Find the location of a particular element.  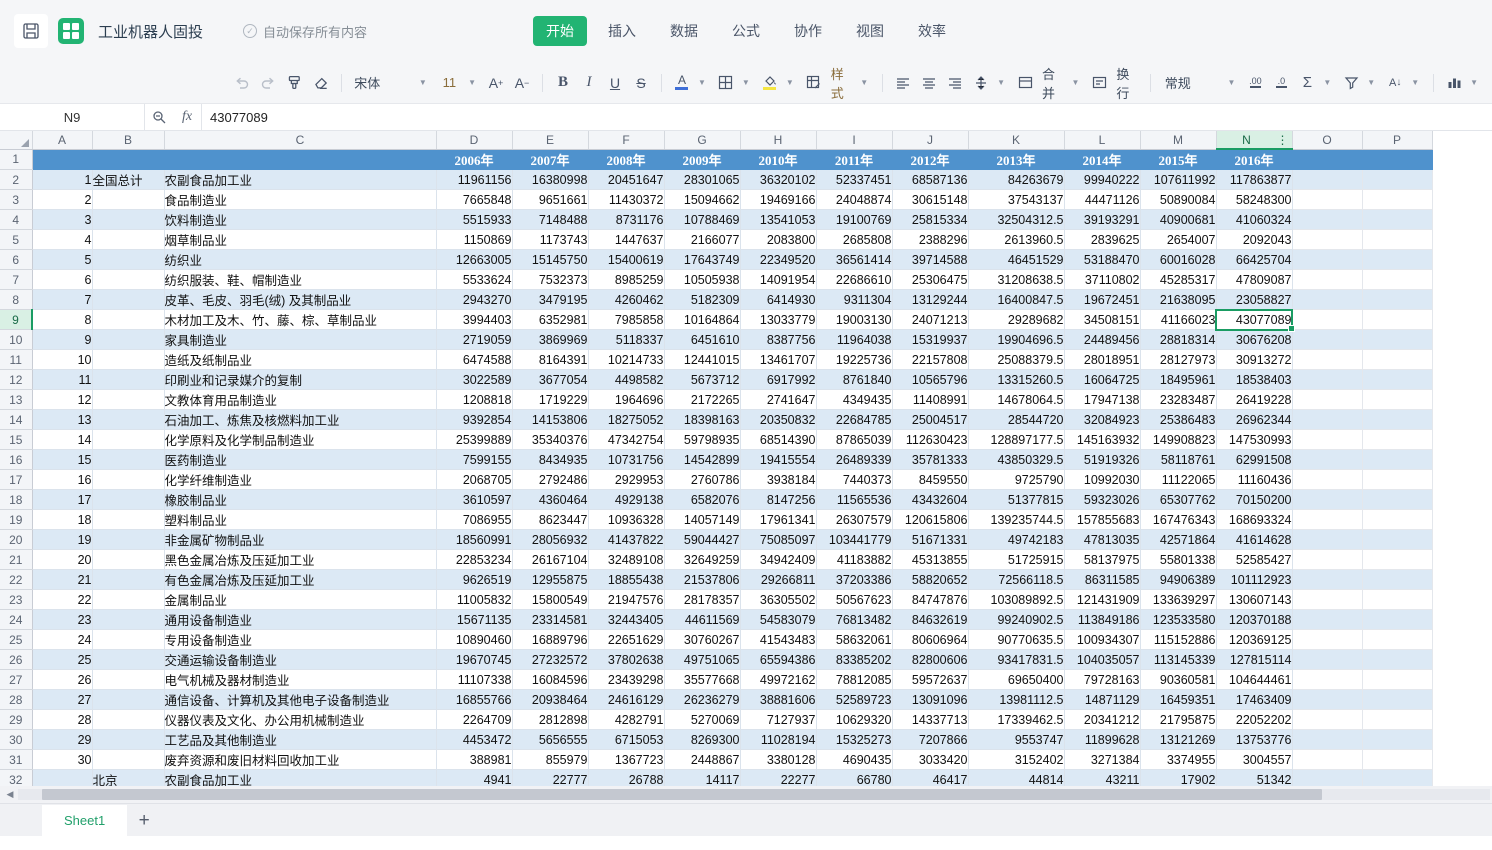

cell-C17: 化学纤维制造业 is located at coordinates (300, 479).